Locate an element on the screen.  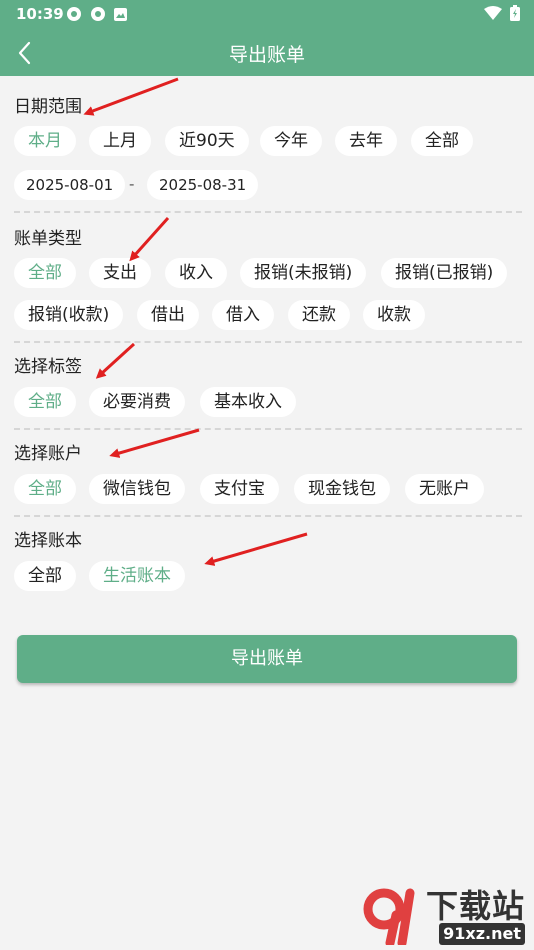
image-notification-icon is located at coordinates (120, 14).